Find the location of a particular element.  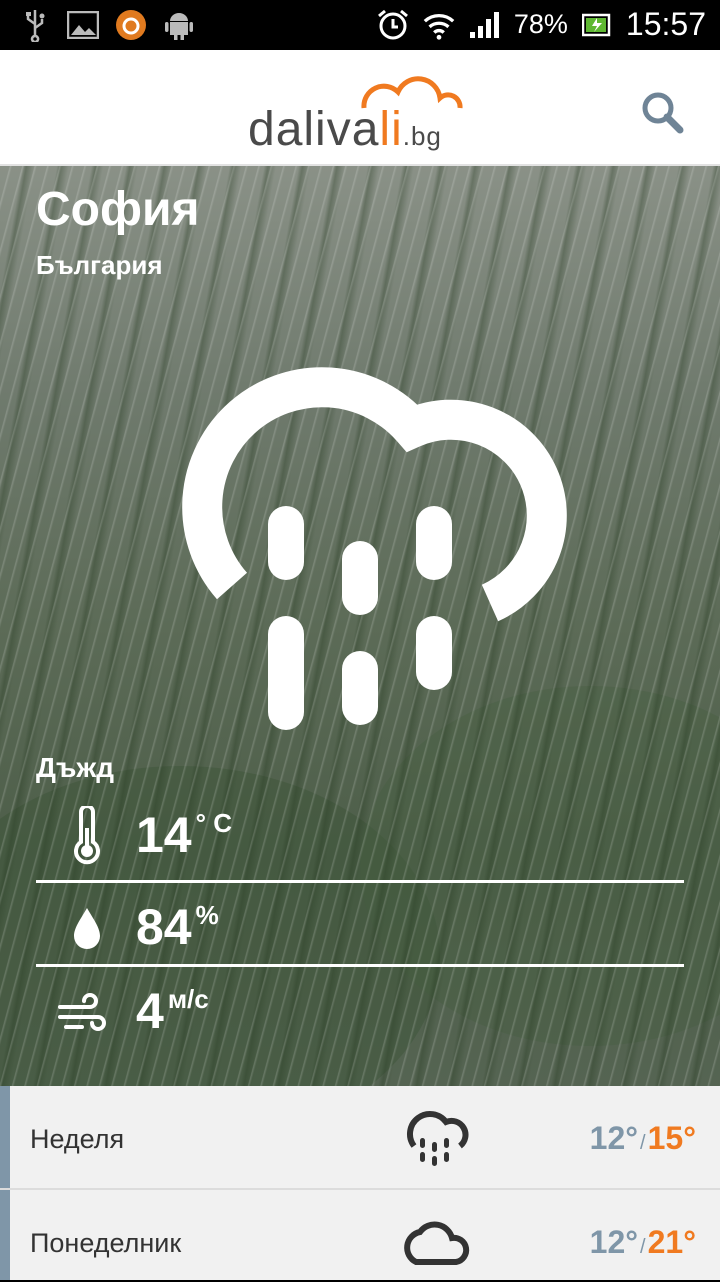

app-header: dalivali.bg is located at coordinates (360, 108).